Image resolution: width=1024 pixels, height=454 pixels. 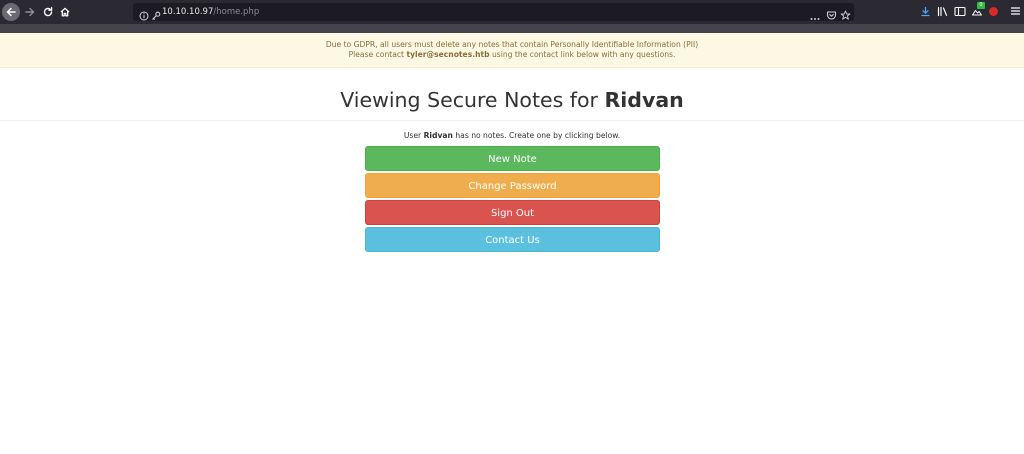 What do you see at coordinates (512, 185) in the screenshot?
I see `change-password-button: Change Password` at bounding box center [512, 185].